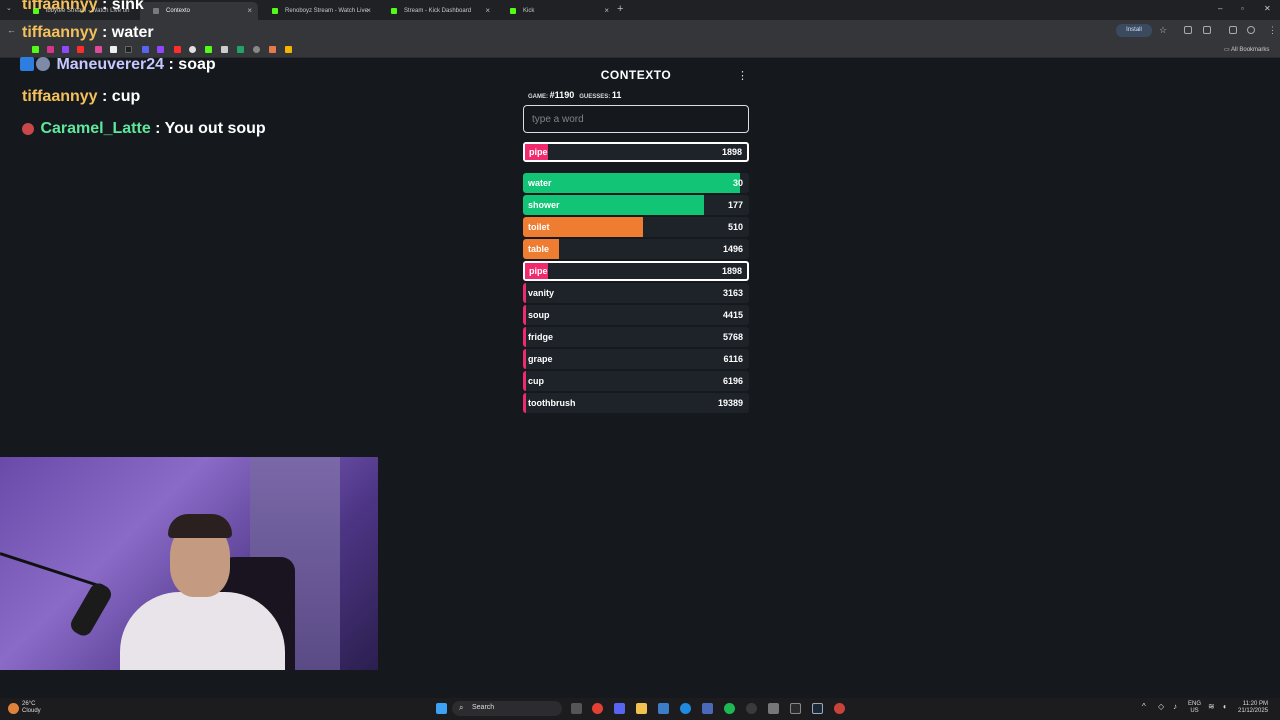 The height and width of the screenshot is (720, 1280). What do you see at coordinates (441, 708) in the screenshot?
I see `windows-start-icon` at bounding box center [441, 708].